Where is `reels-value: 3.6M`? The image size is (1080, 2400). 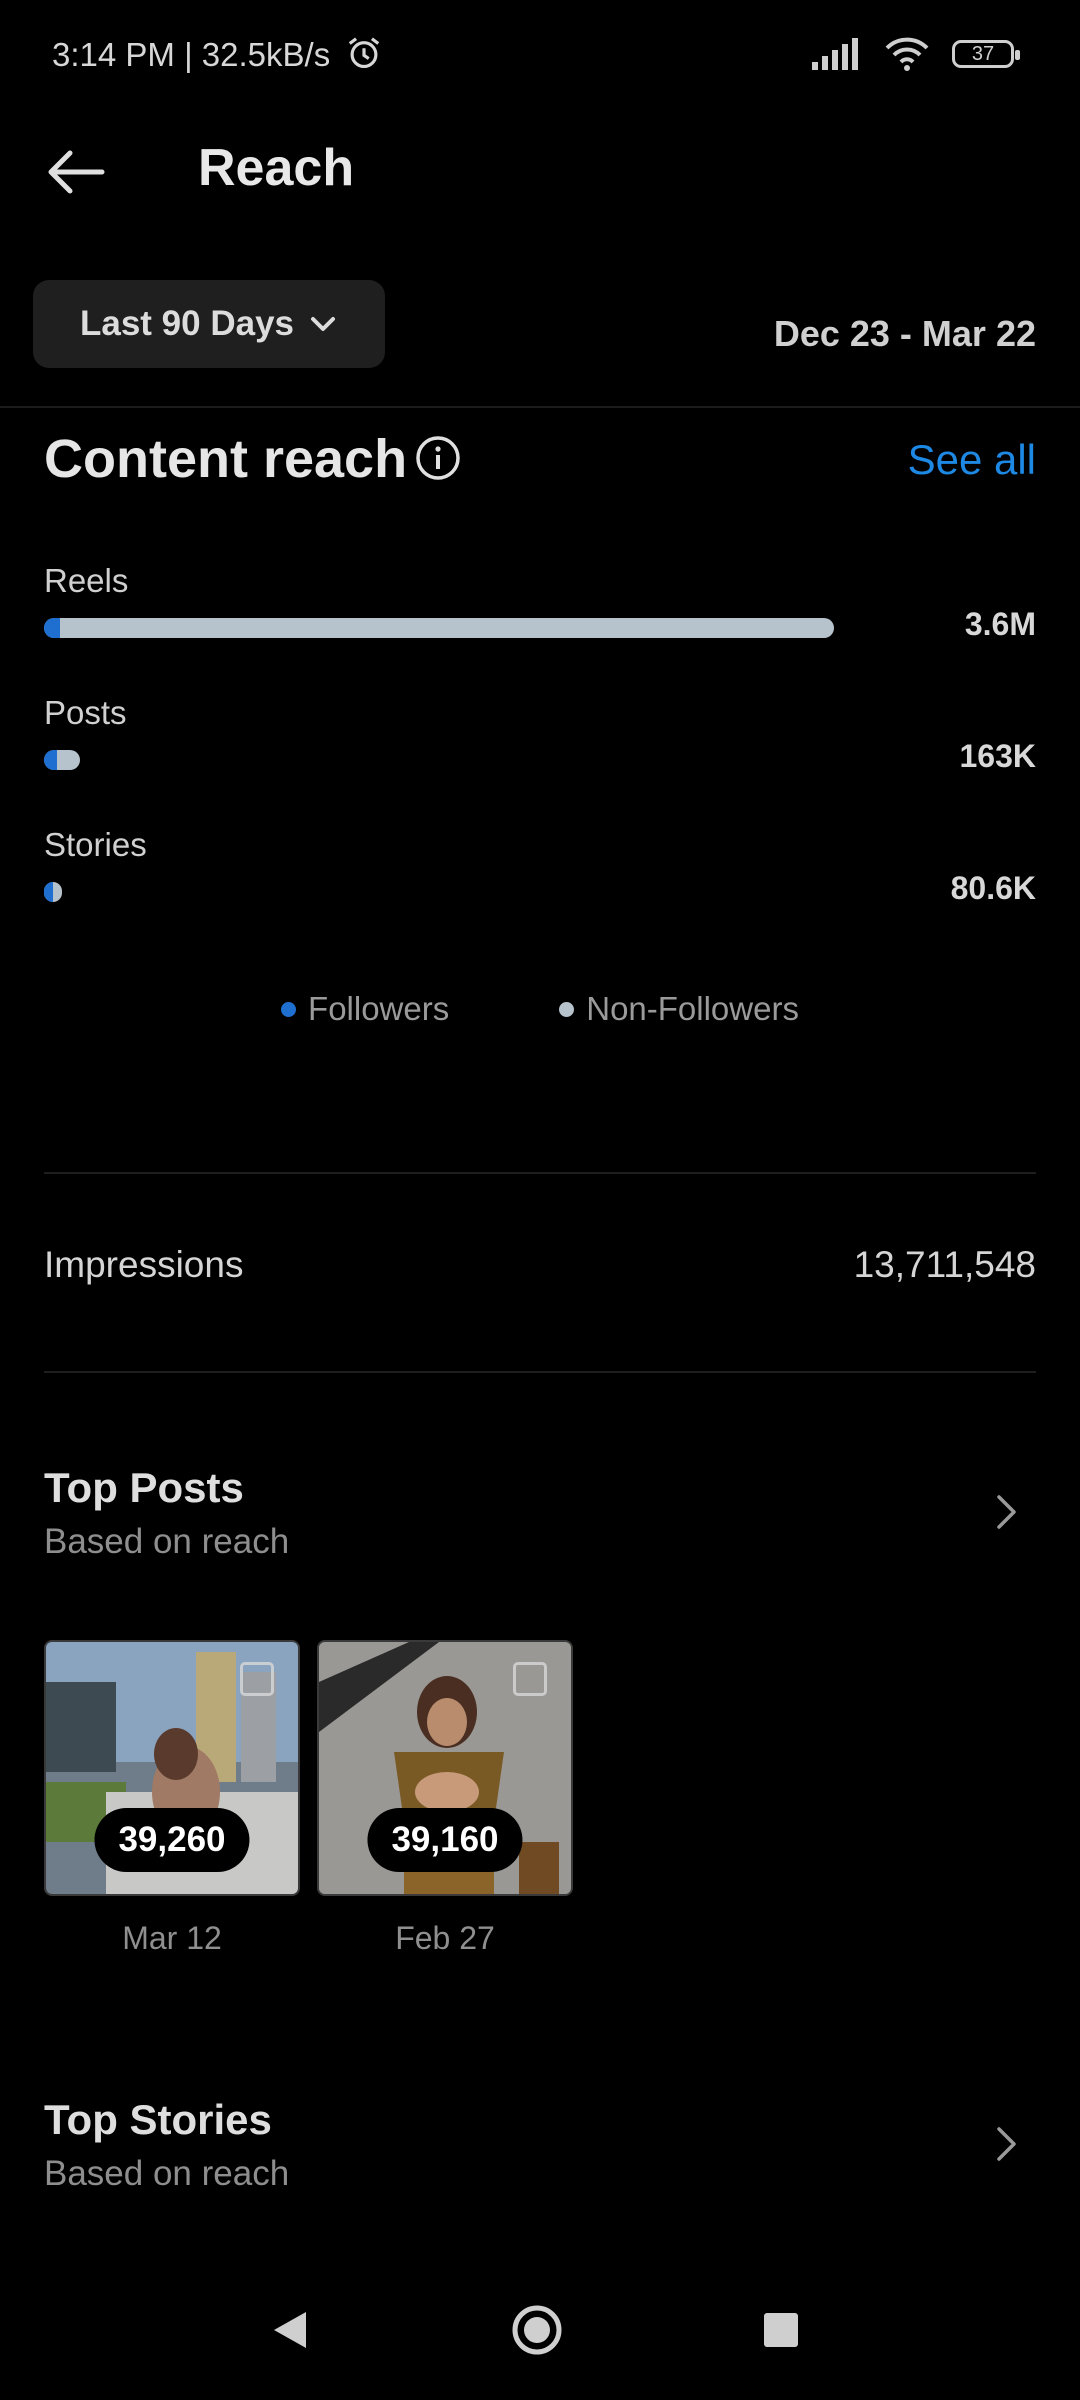
reels-value: 3.6M is located at coordinates (1000, 624).